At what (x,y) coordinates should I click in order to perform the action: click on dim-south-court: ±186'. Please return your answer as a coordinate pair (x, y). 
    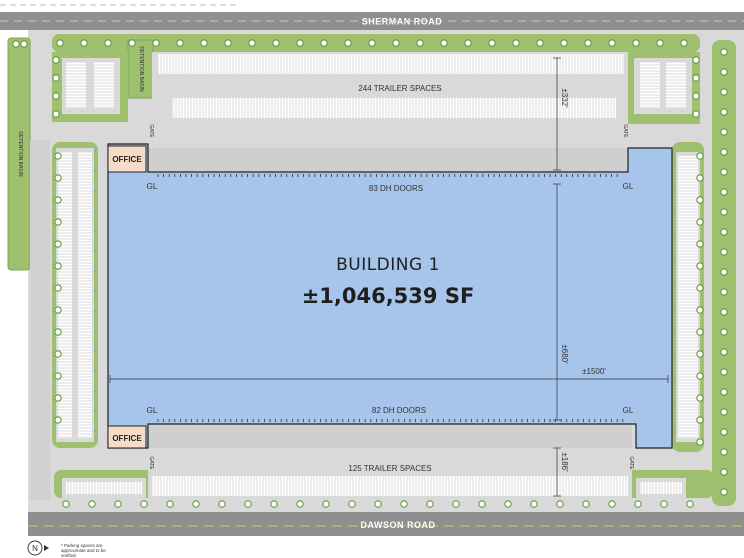
    Looking at the image, I should click on (564, 462).